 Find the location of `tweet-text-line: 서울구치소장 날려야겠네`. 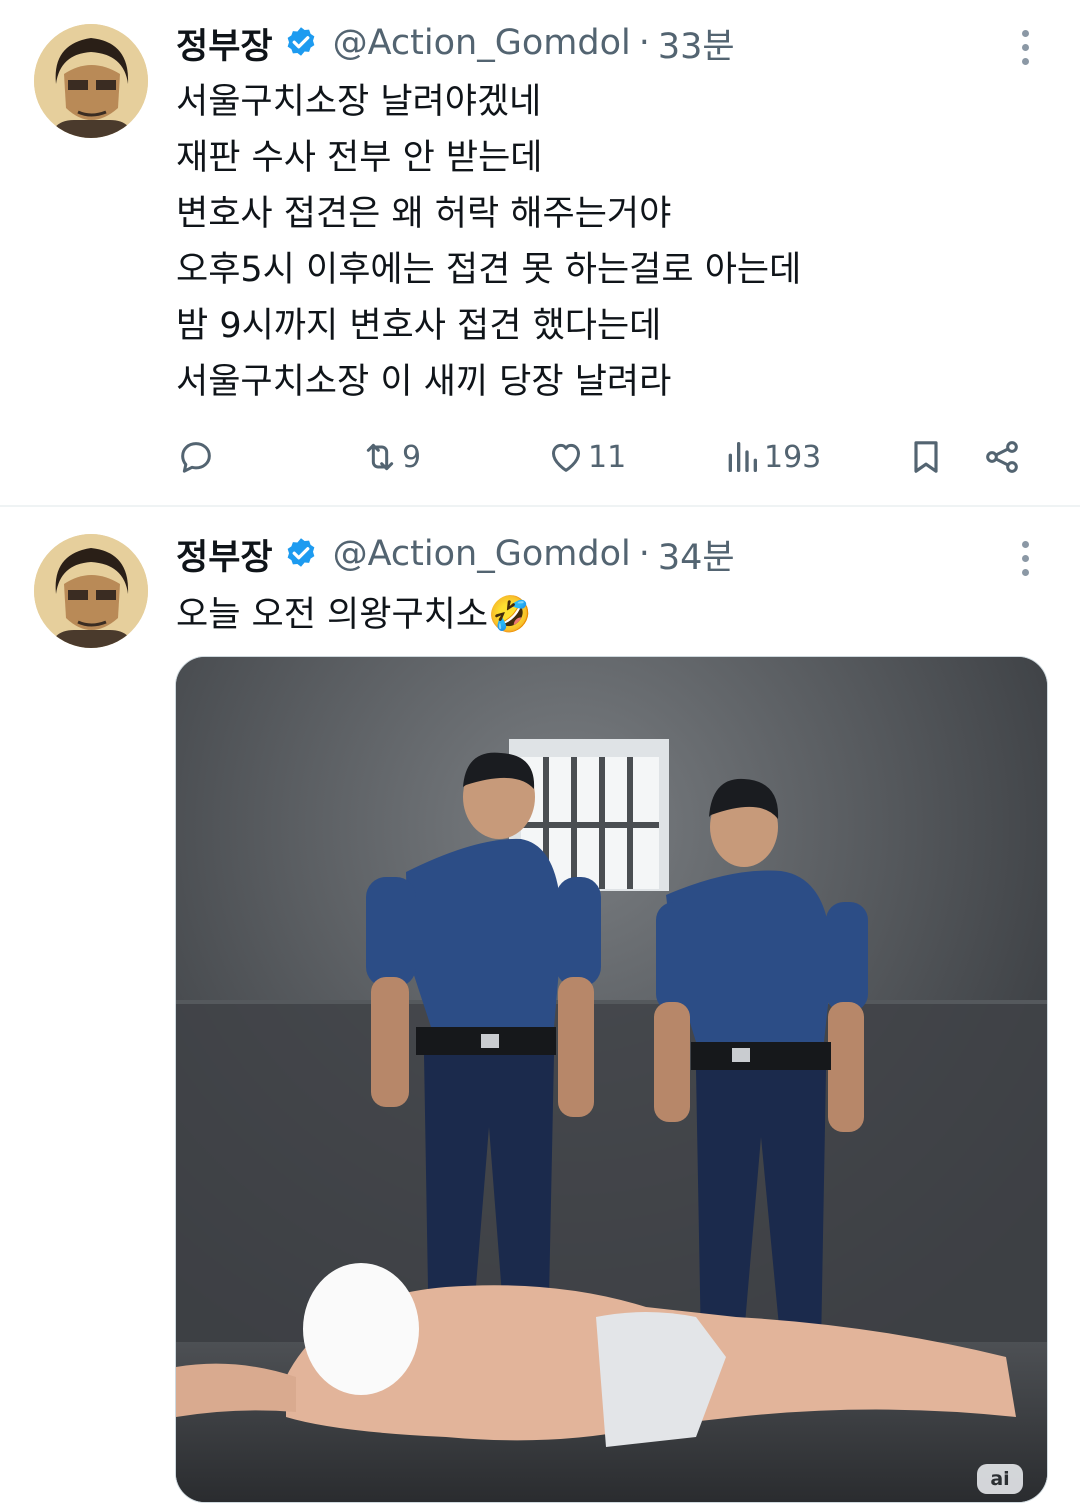

tweet-text-line: 서울구치소장 날려야겠네 is located at coordinates (359, 102).